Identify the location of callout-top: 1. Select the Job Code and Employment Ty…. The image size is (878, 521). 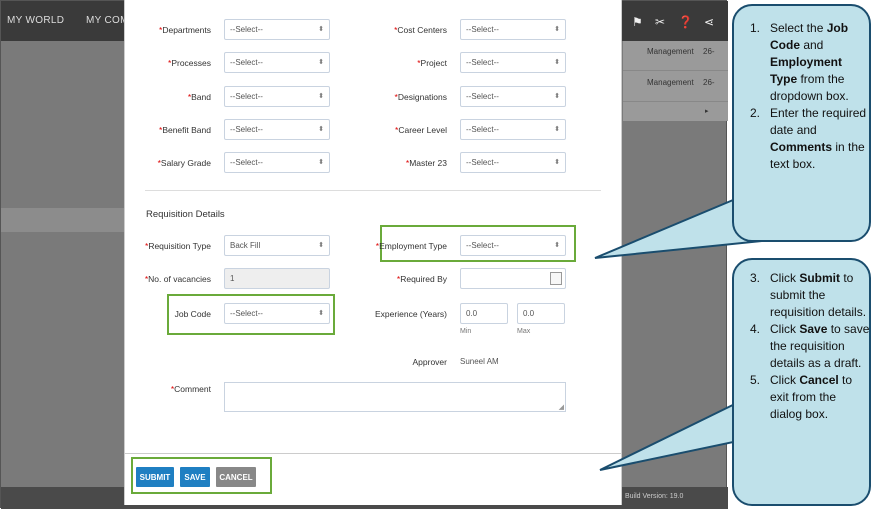
(801, 123).